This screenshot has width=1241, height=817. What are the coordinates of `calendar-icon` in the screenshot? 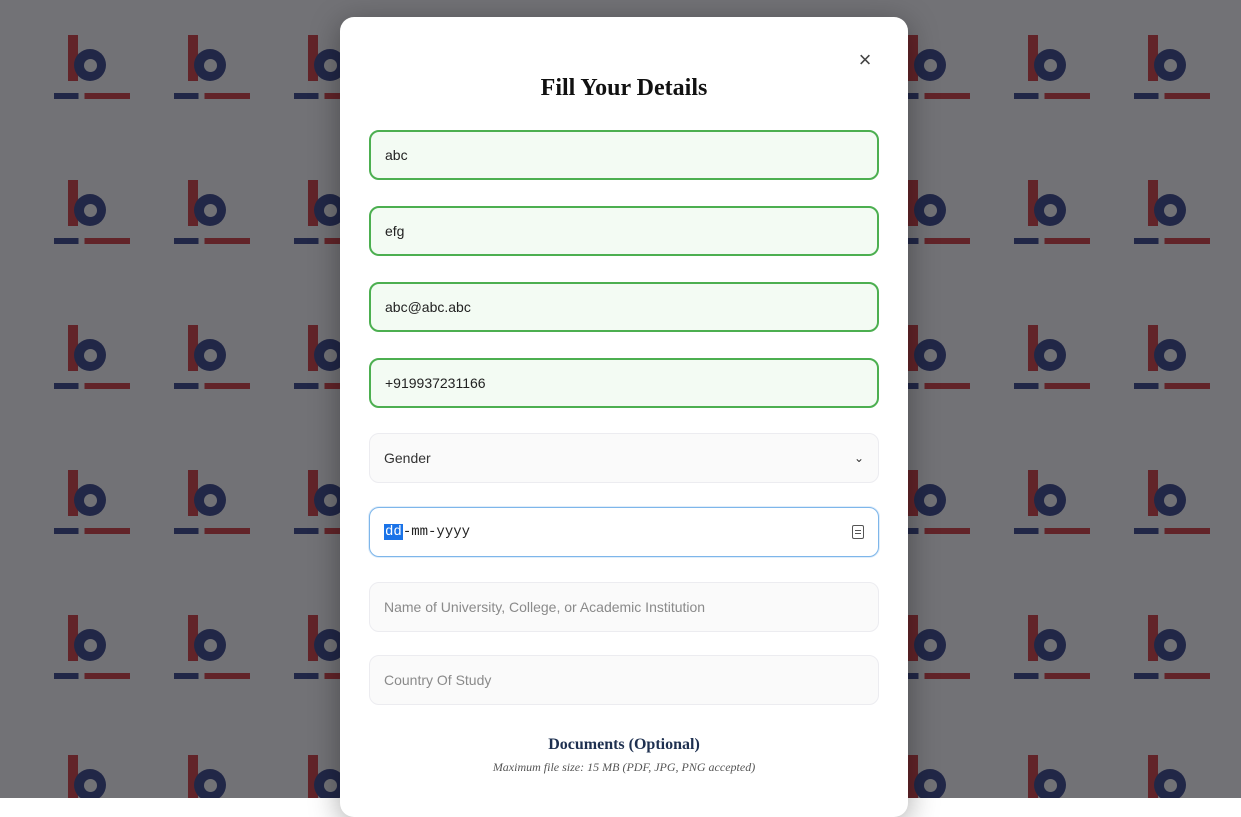 It's located at (858, 532).